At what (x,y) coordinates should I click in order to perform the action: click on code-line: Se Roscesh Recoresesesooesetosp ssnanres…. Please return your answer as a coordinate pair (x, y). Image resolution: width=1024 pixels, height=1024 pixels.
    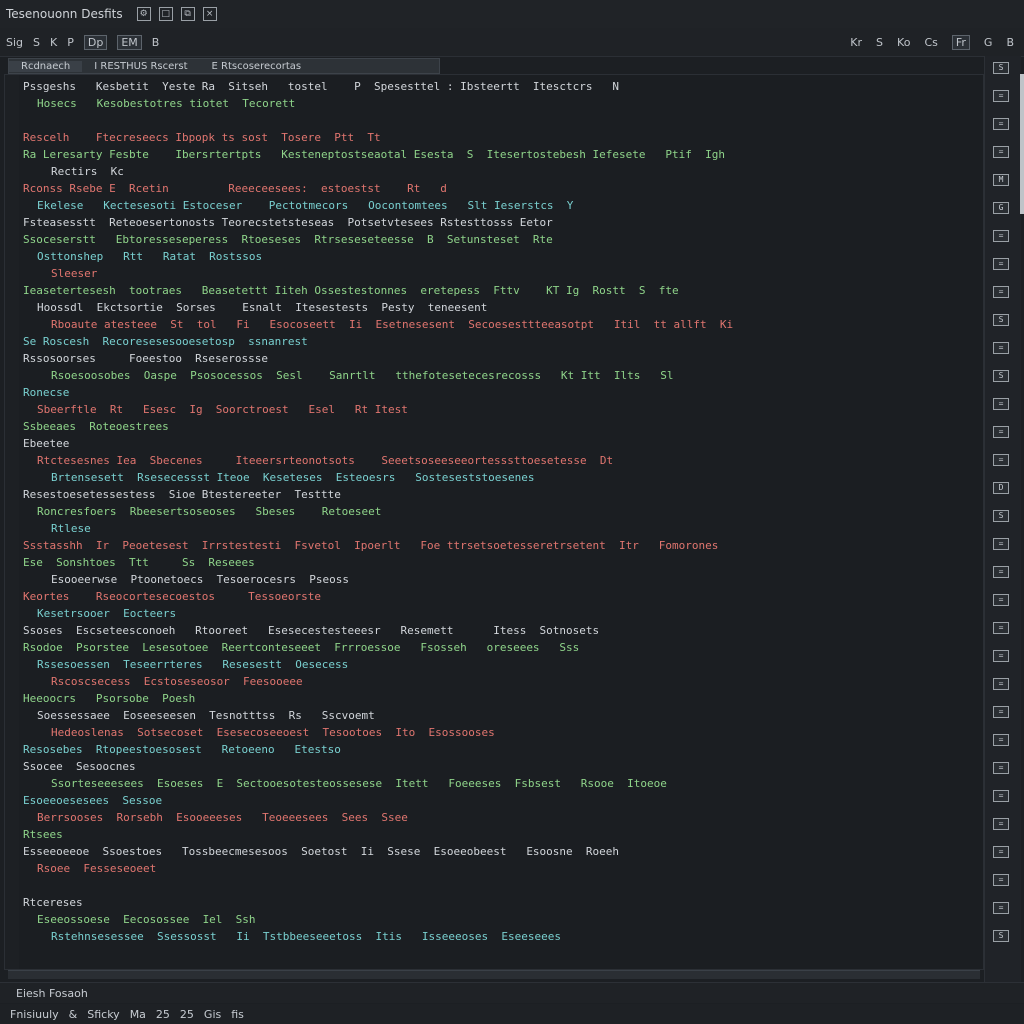
    Looking at the image, I should click on (165, 341).